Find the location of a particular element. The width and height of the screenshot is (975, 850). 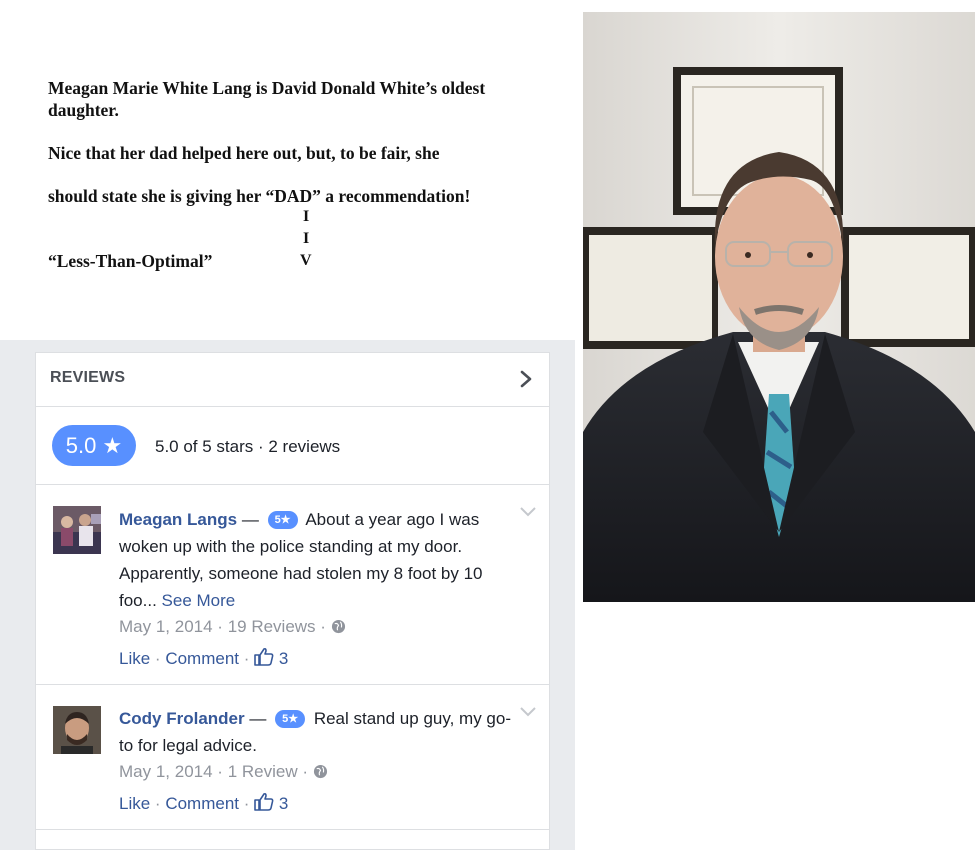

reviews-title: REVIEWS is located at coordinates (88, 377).